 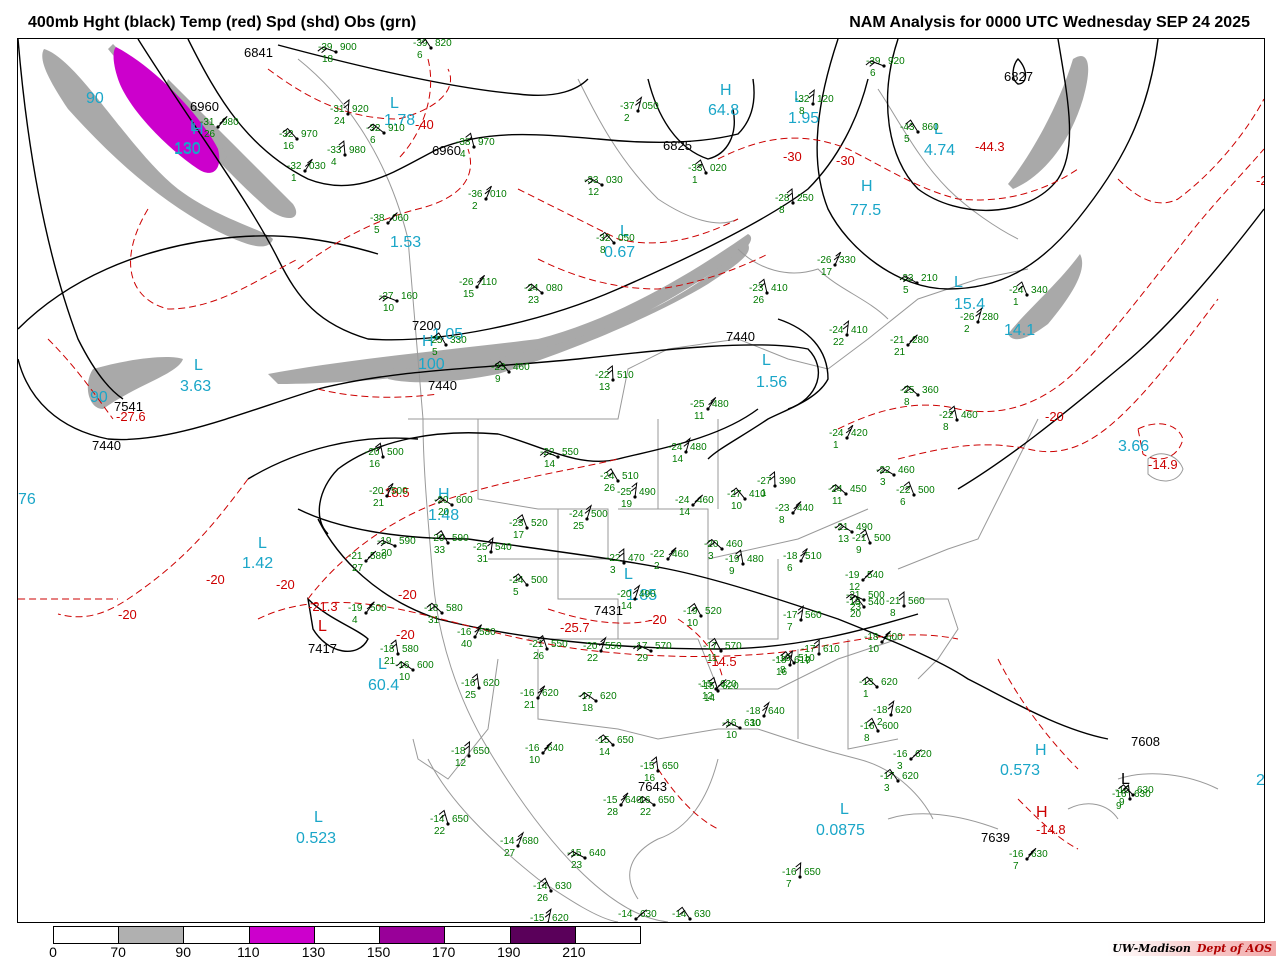 I want to click on station-plot: -24 420 1, so click(x=848, y=437).